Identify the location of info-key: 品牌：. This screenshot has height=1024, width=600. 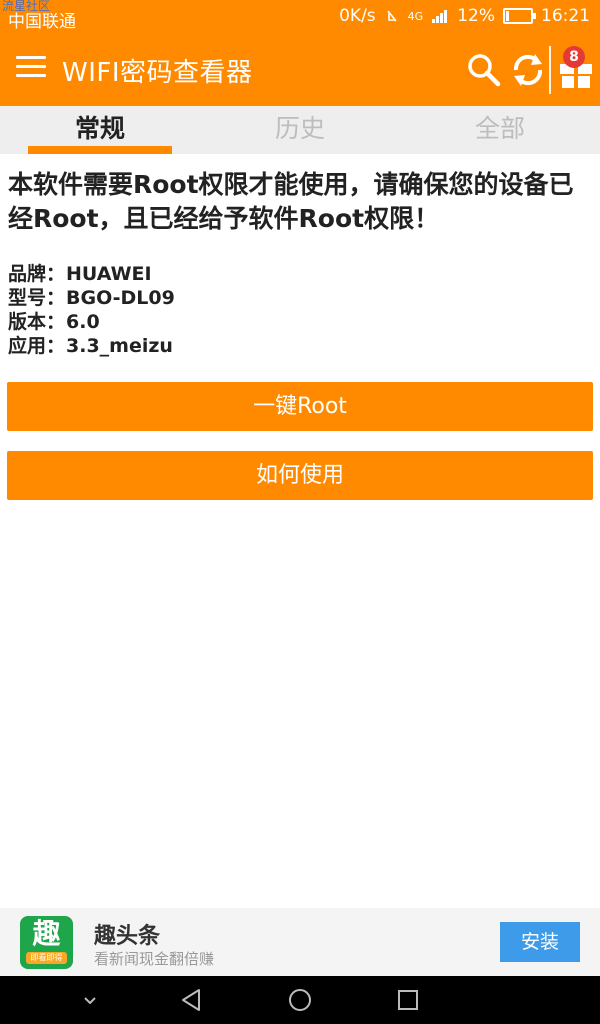
(37, 274).